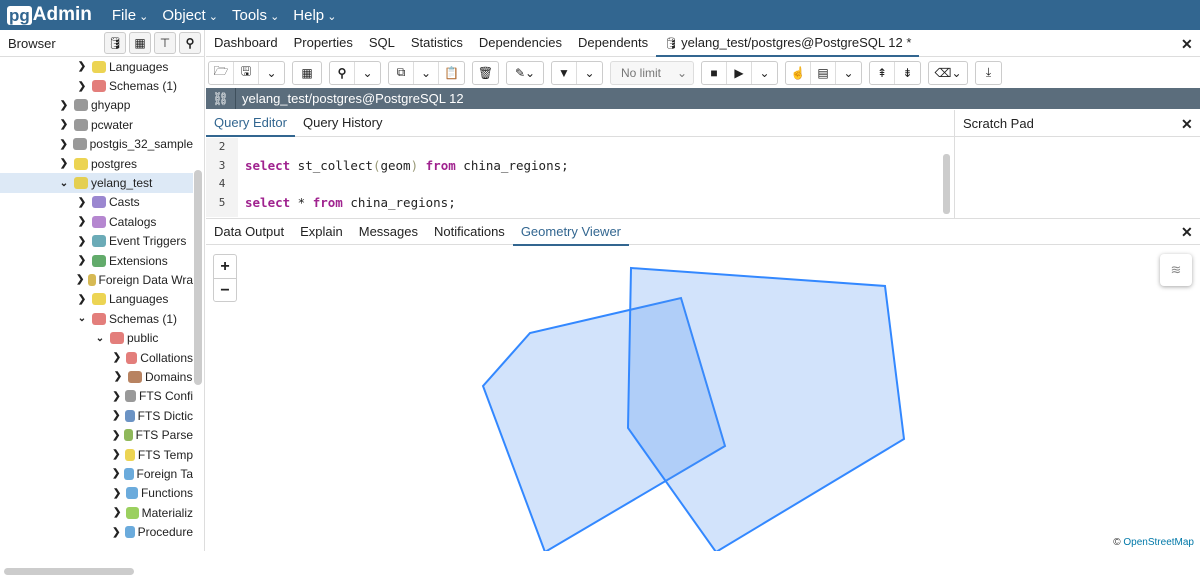 The image size is (1200, 575). I want to click on tree-node: ⌄ public, so click(96, 337).